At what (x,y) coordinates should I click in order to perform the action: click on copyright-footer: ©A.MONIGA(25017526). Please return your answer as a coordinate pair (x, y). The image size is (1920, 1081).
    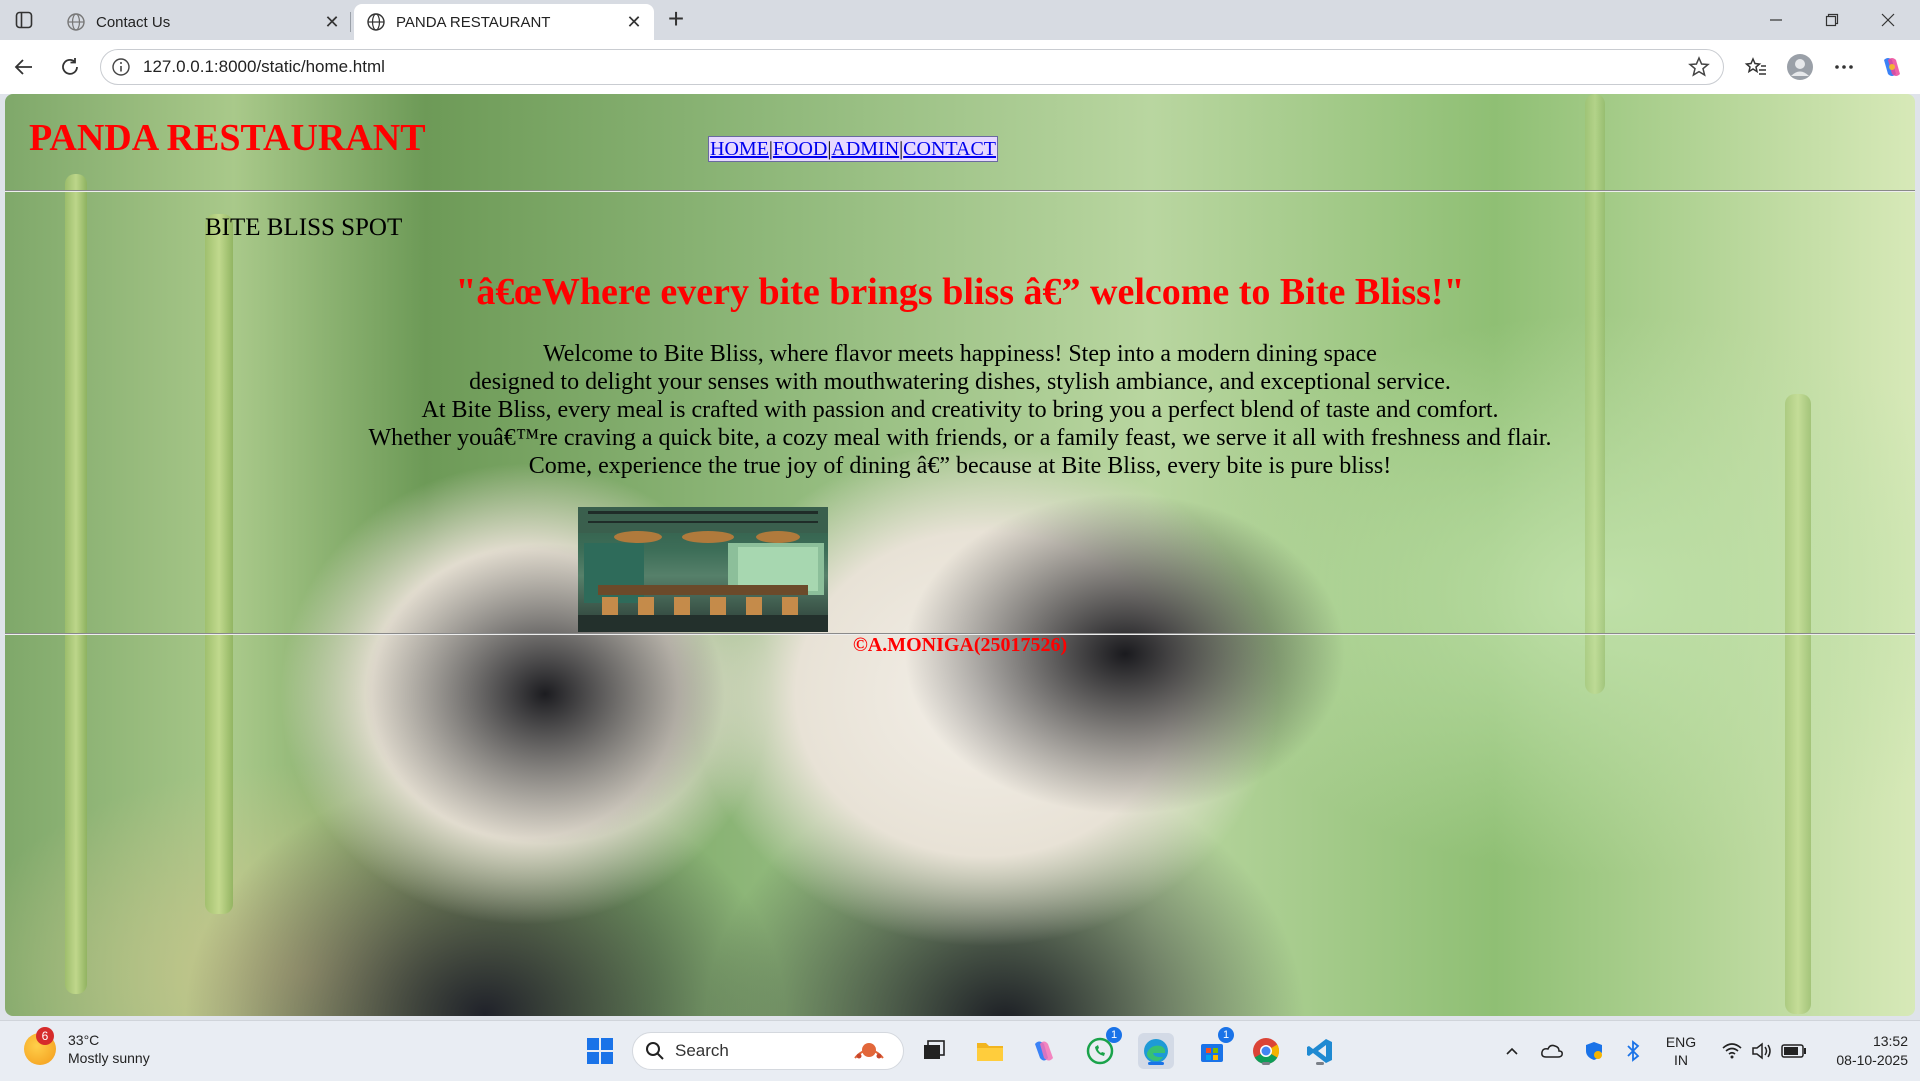
    Looking at the image, I should click on (960, 645).